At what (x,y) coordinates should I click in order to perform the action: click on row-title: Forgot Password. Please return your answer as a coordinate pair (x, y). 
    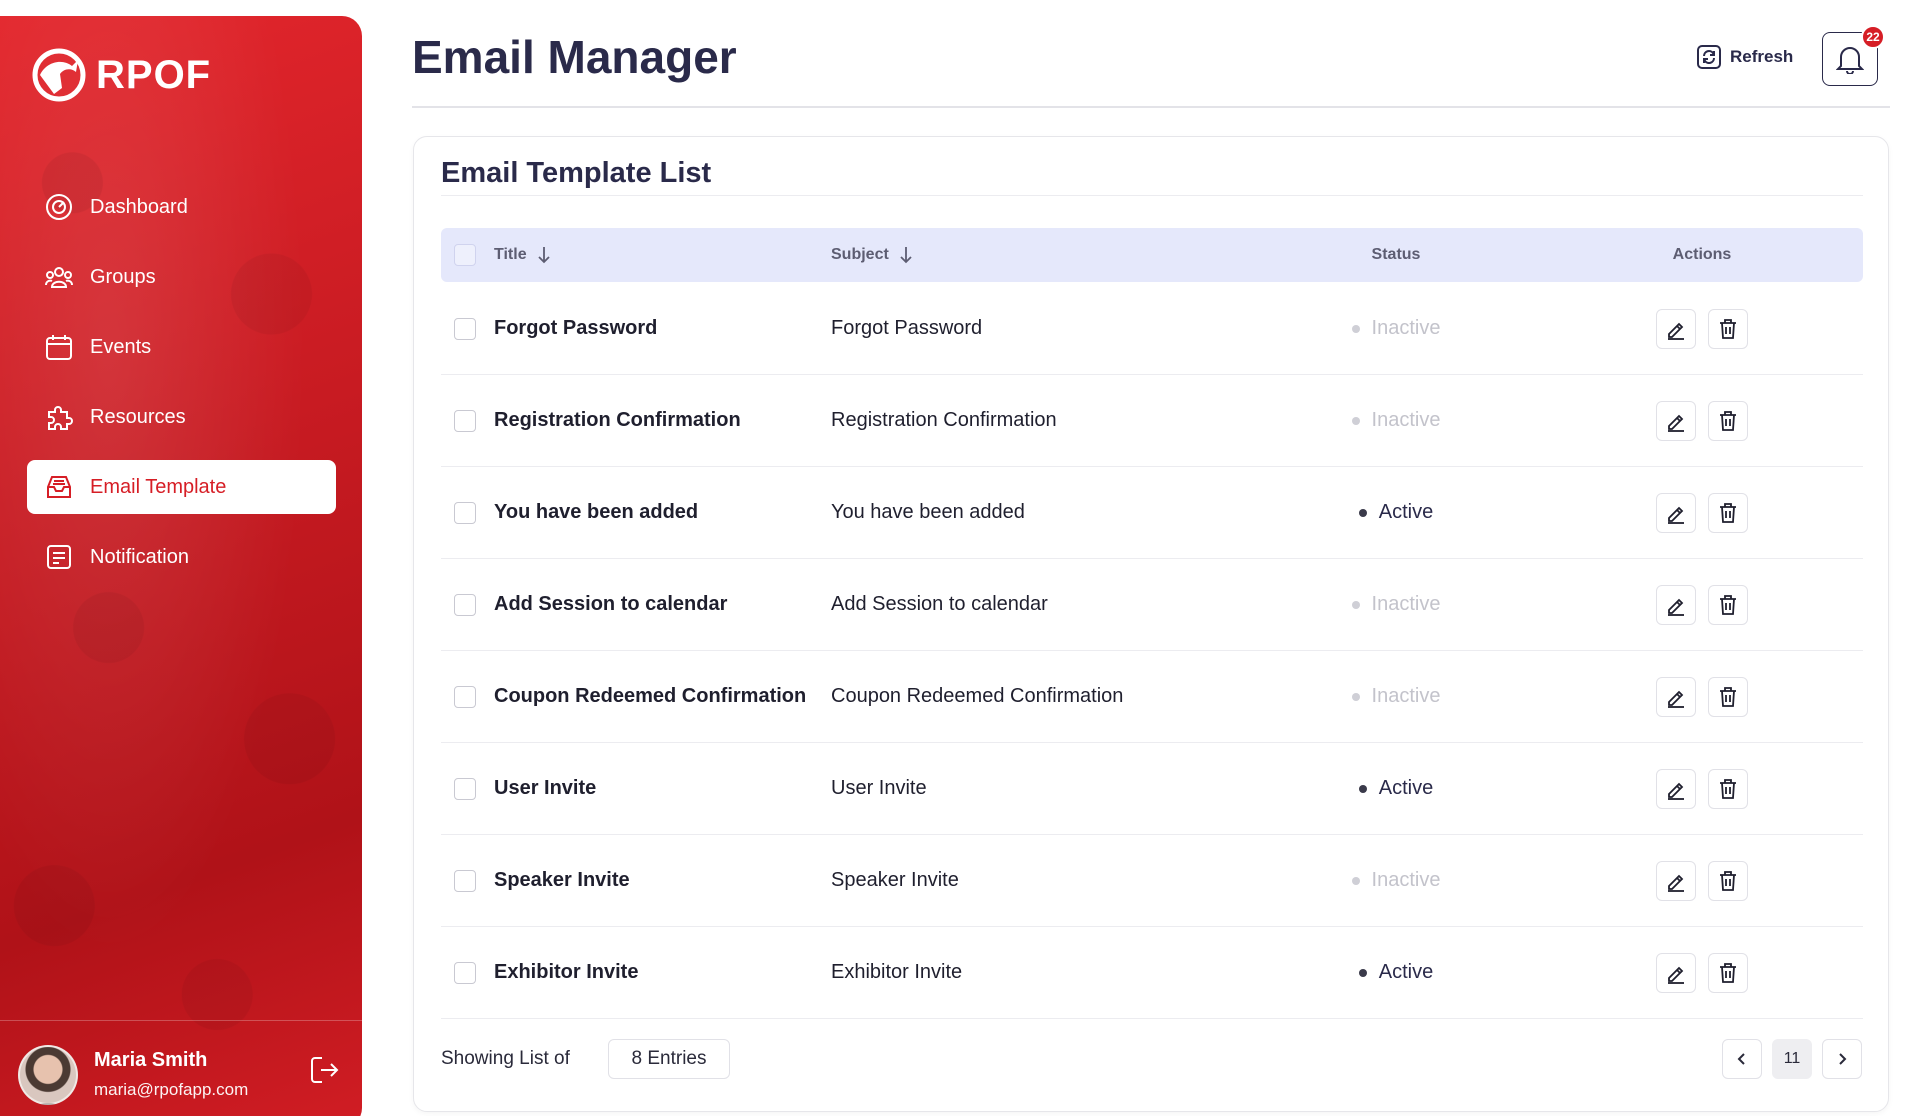
    Looking at the image, I should click on (576, 328).